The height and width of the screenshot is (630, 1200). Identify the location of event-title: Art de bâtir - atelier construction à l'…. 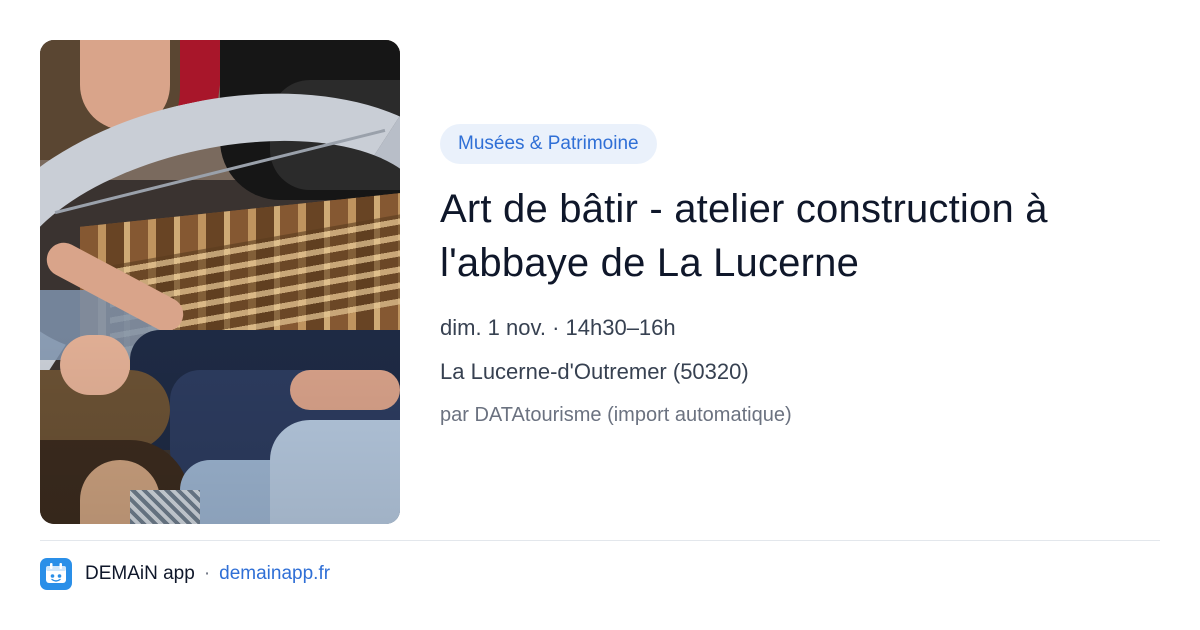
(800, 236).